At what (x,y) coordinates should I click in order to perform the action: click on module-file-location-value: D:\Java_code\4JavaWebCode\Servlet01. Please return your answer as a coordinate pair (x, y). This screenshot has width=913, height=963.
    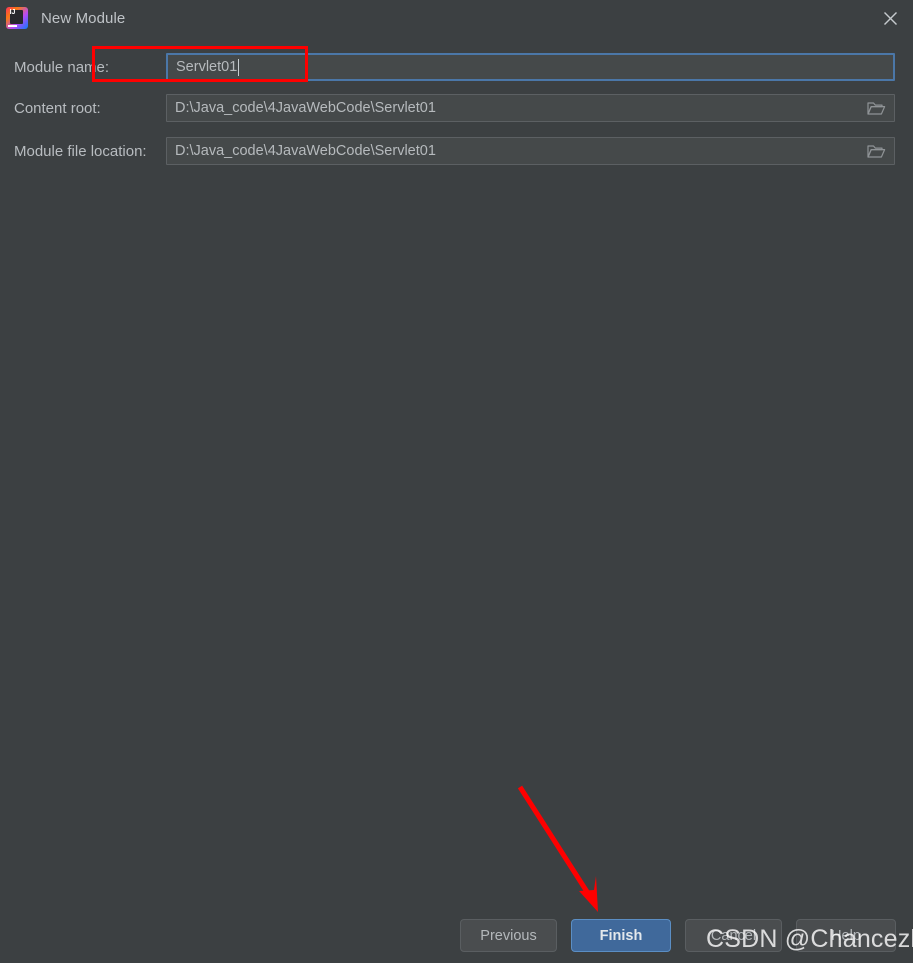
    Looking at the image, I should click on (305, 151).